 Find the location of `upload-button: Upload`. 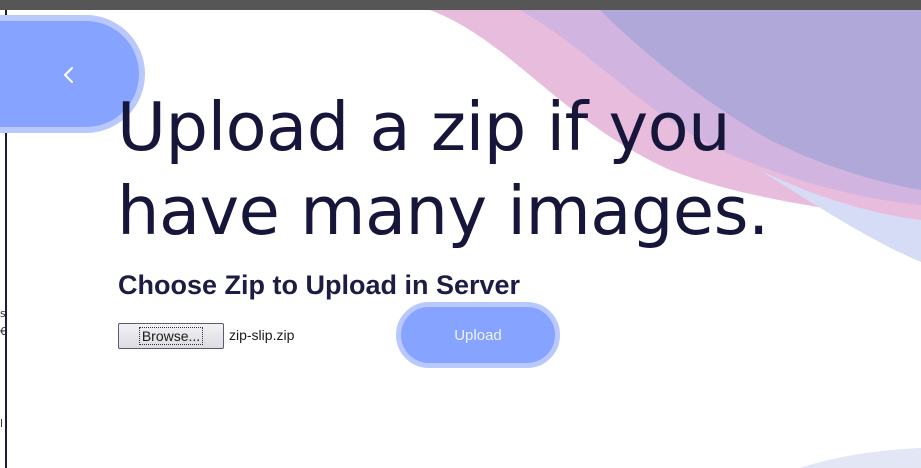

upload-button: Upload is located at coordinates (478, 335).